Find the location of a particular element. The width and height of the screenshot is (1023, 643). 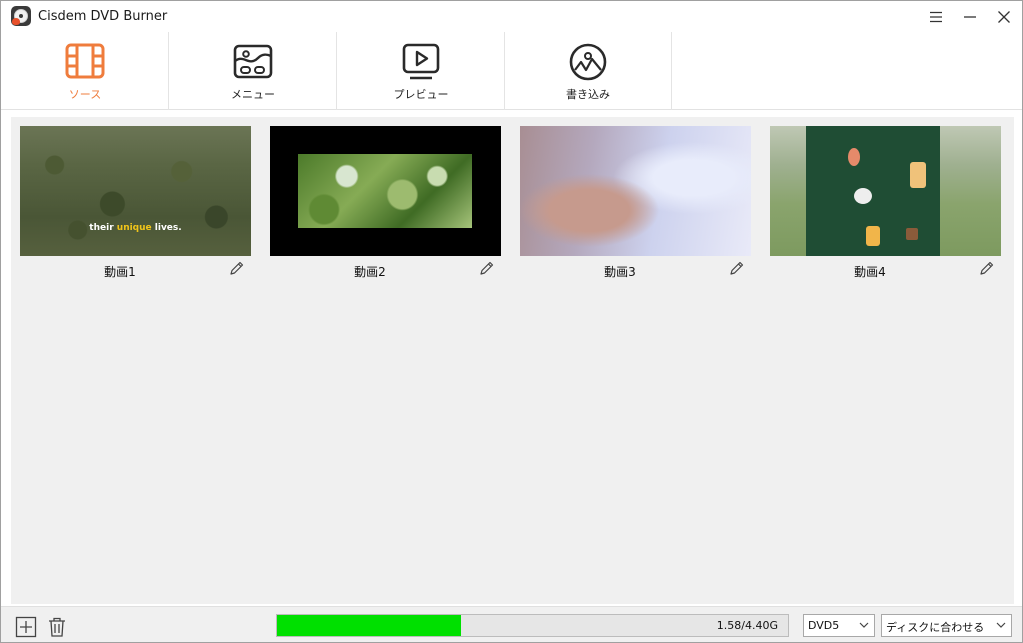

film-icon is located at coordinates (85, 62).